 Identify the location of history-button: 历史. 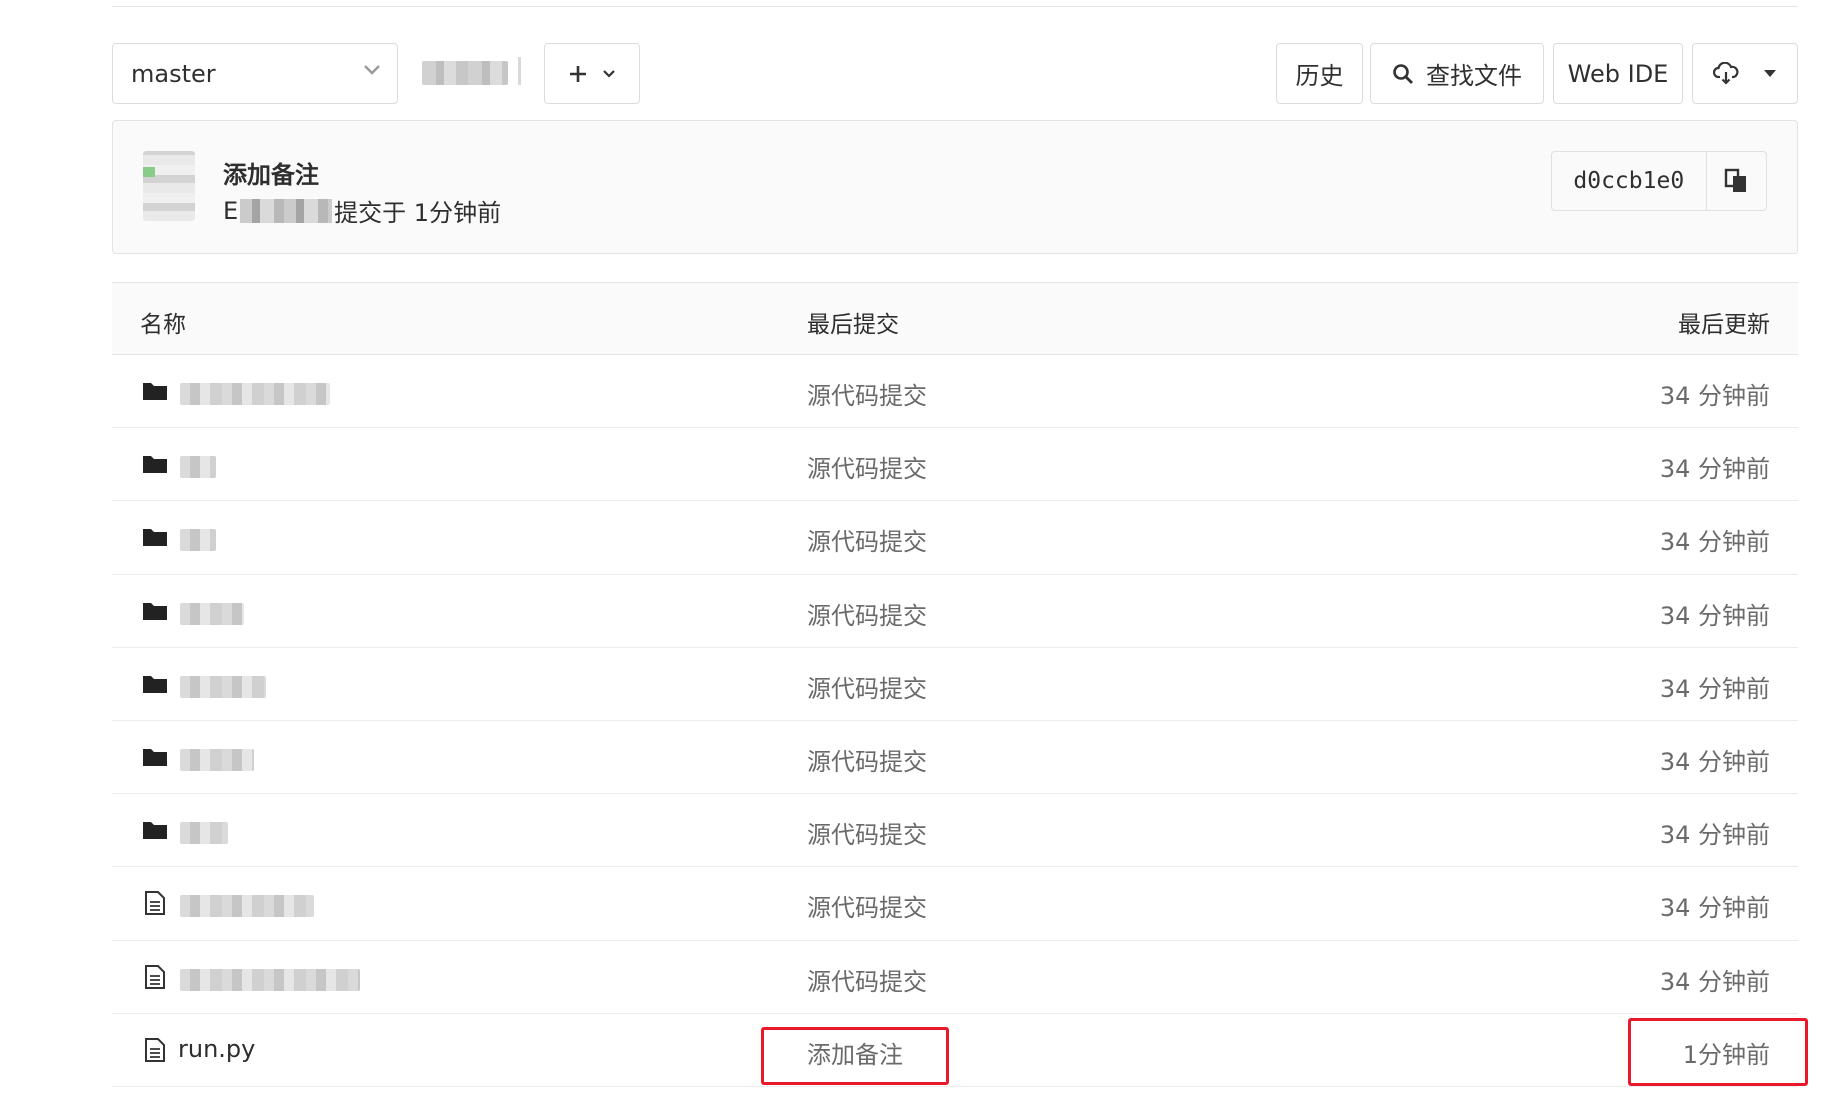
(1319, 73).